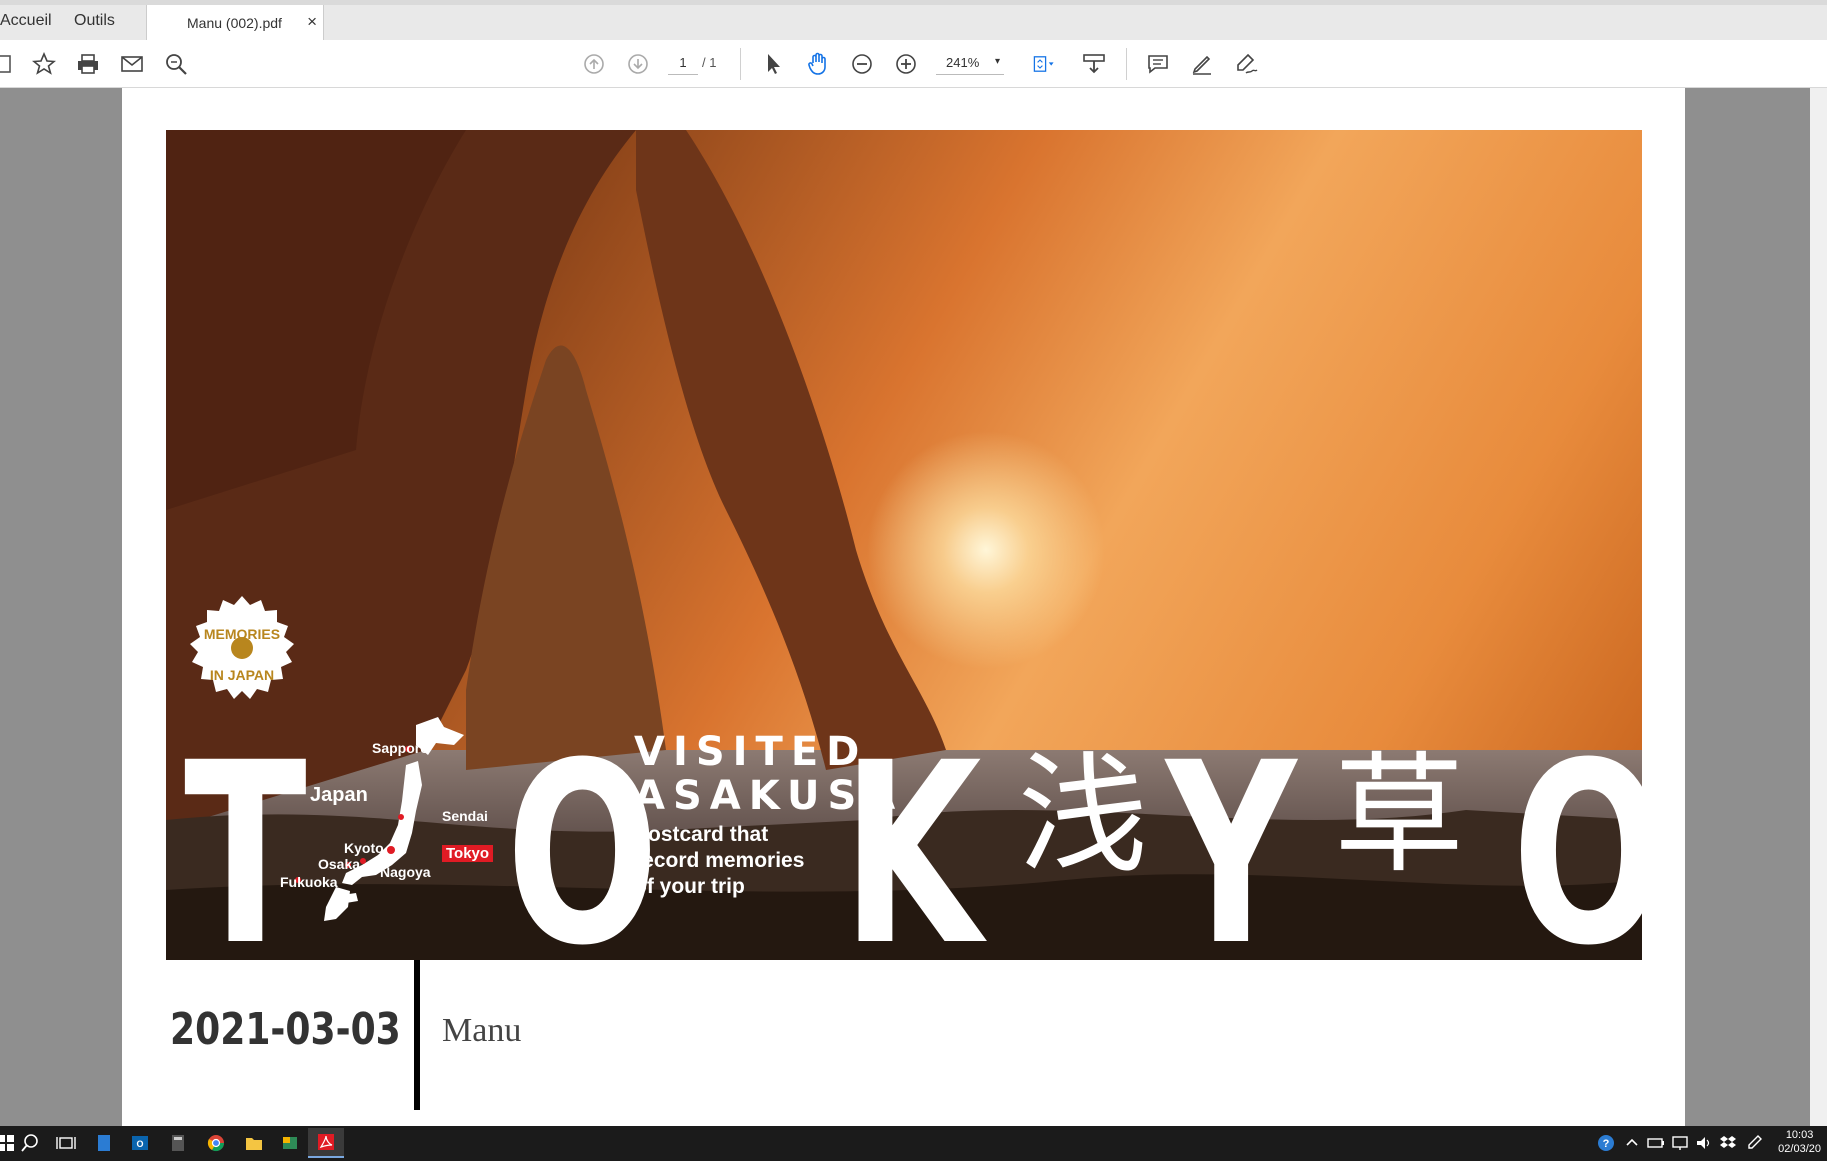 The width and height of the screenshot is (1827, 1161). What do you see at coordinates (285, 1029) in the screenshot?
I see `postcard-date: 2021-03-03` at bounding box center [285, 1029].